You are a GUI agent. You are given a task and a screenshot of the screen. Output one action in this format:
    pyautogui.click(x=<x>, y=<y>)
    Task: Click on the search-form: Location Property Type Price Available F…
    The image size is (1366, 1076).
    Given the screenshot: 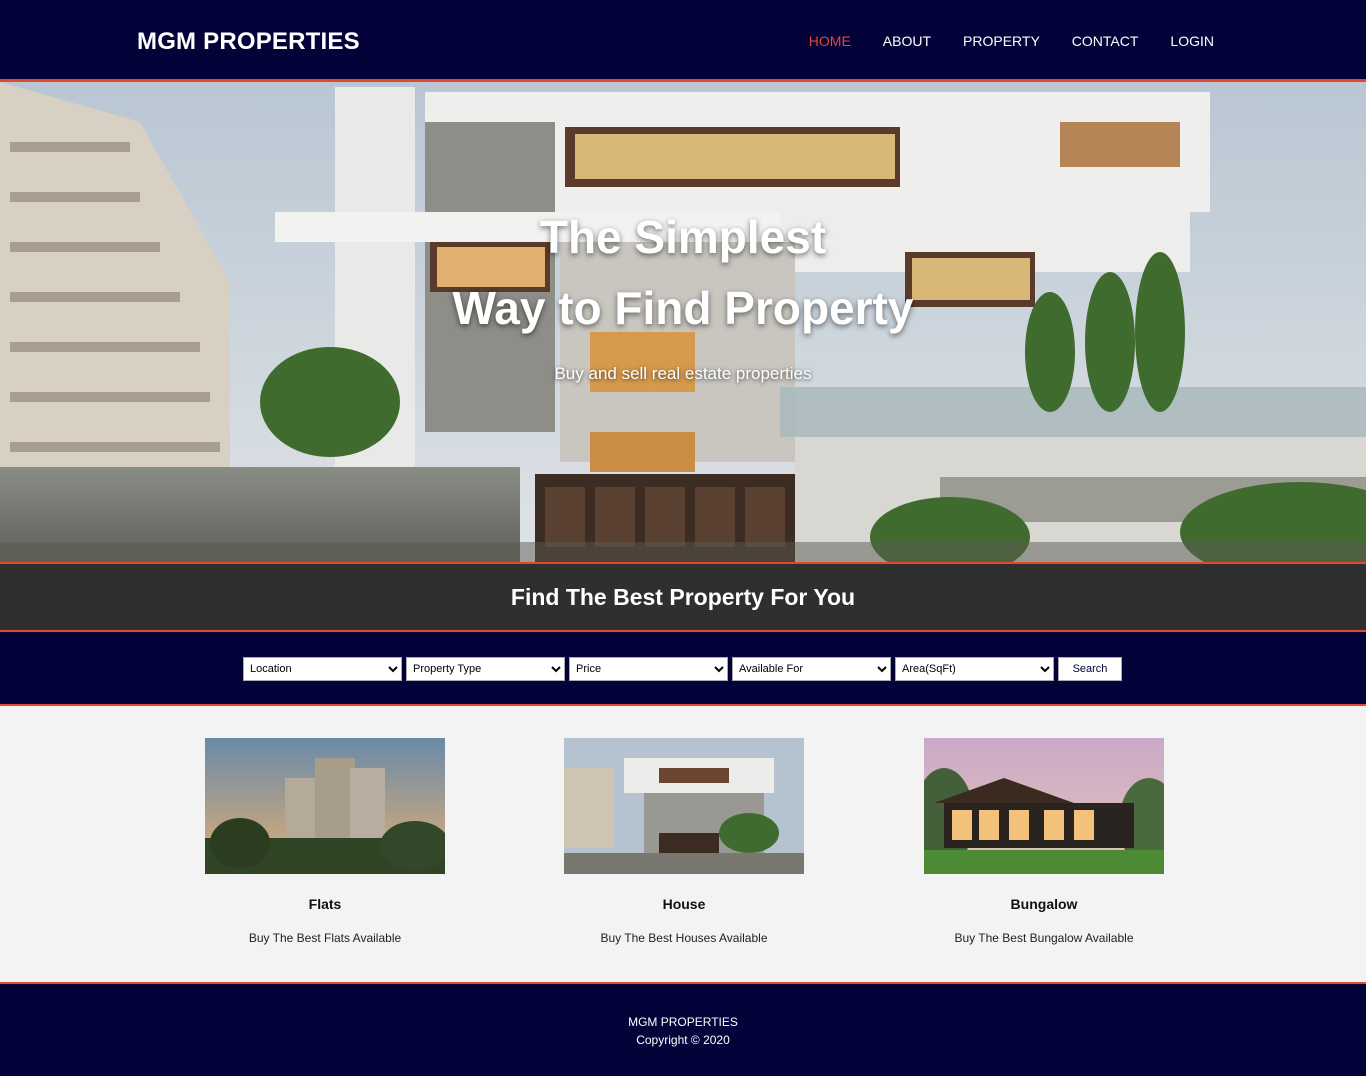 What is the action you would take?
    pyautogui.click(x=682, y=669)
    